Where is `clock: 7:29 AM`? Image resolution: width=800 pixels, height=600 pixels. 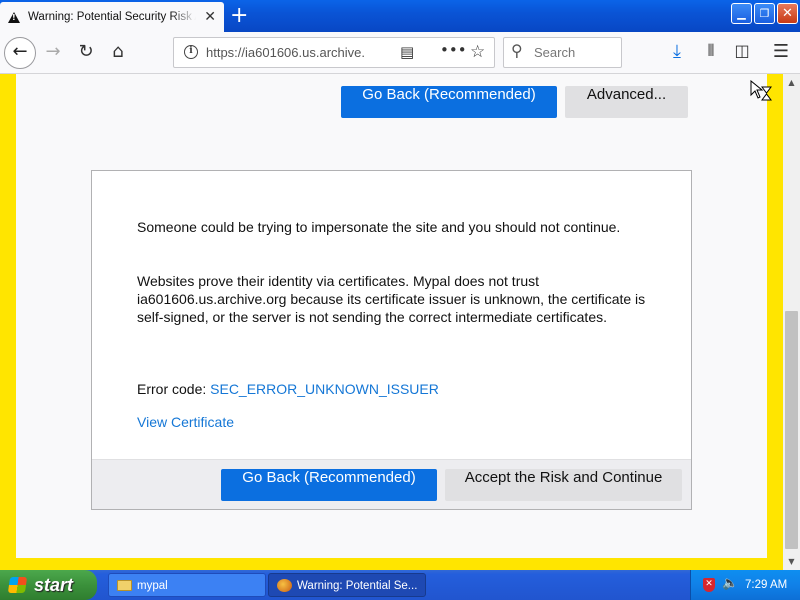
clock: 7:29 AM is located at coordinates (766, 585).